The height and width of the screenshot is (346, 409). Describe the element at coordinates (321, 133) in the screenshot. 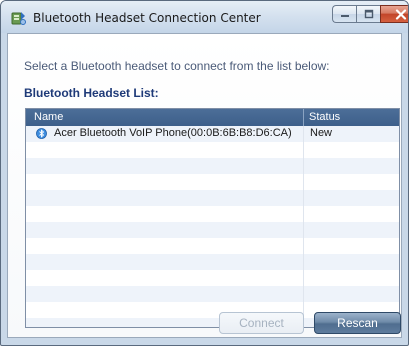

I see `device-status: New` at that location.